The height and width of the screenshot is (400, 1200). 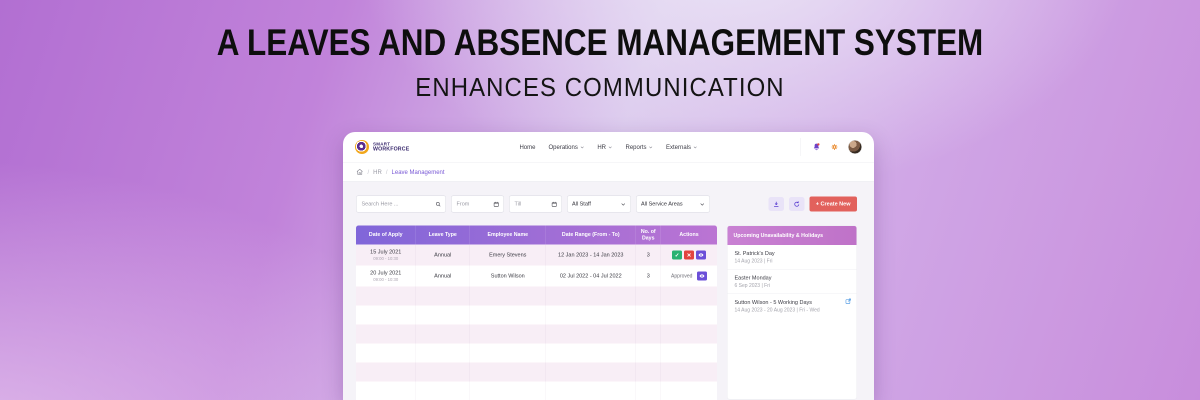 I want to click on user-avatar, so click(x=855, y=147).